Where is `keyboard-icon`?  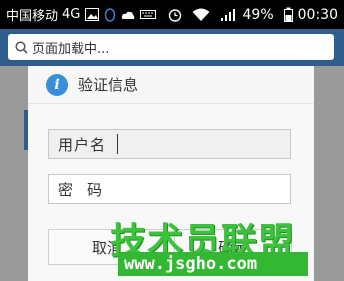
keyboard-icon is located at coordinates (148, 14).